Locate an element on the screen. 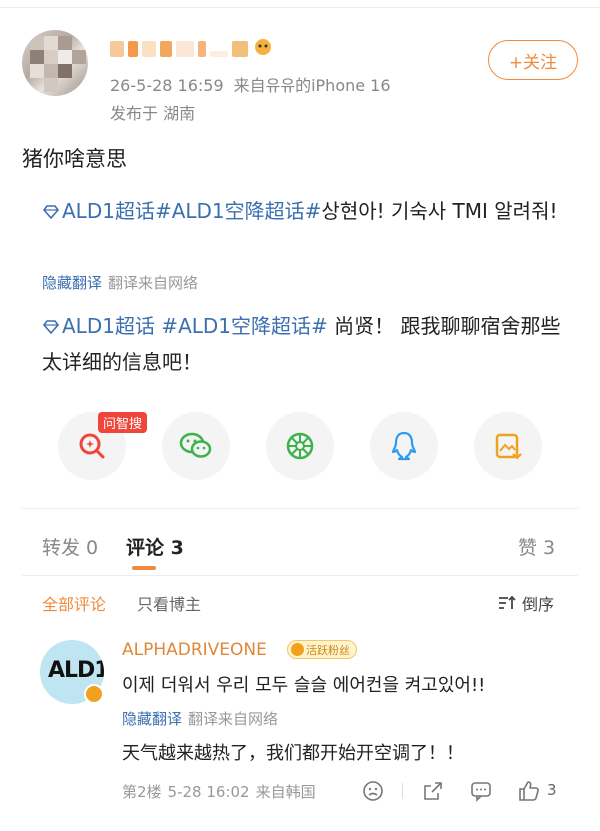 The width and height of the screenshot is (600, 831). post-text: 猪你啥意思 is located at coordinates (74, 159).